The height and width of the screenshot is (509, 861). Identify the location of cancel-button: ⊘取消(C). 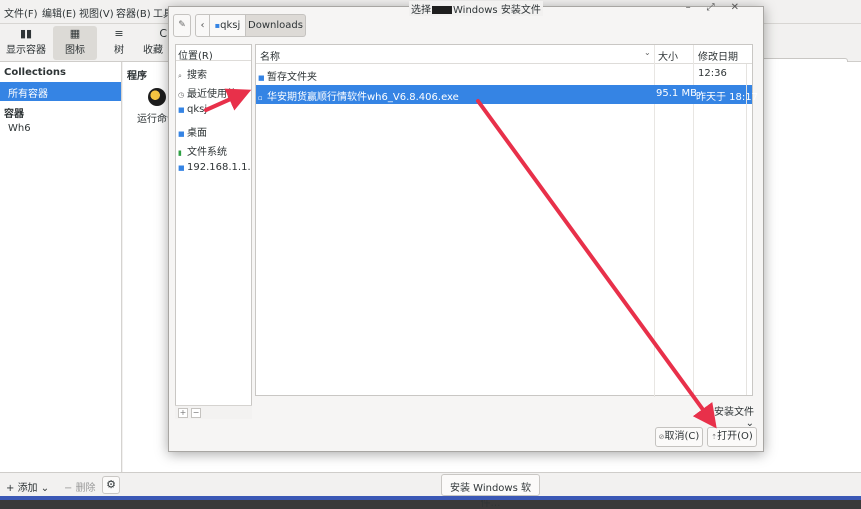
(679, 437).